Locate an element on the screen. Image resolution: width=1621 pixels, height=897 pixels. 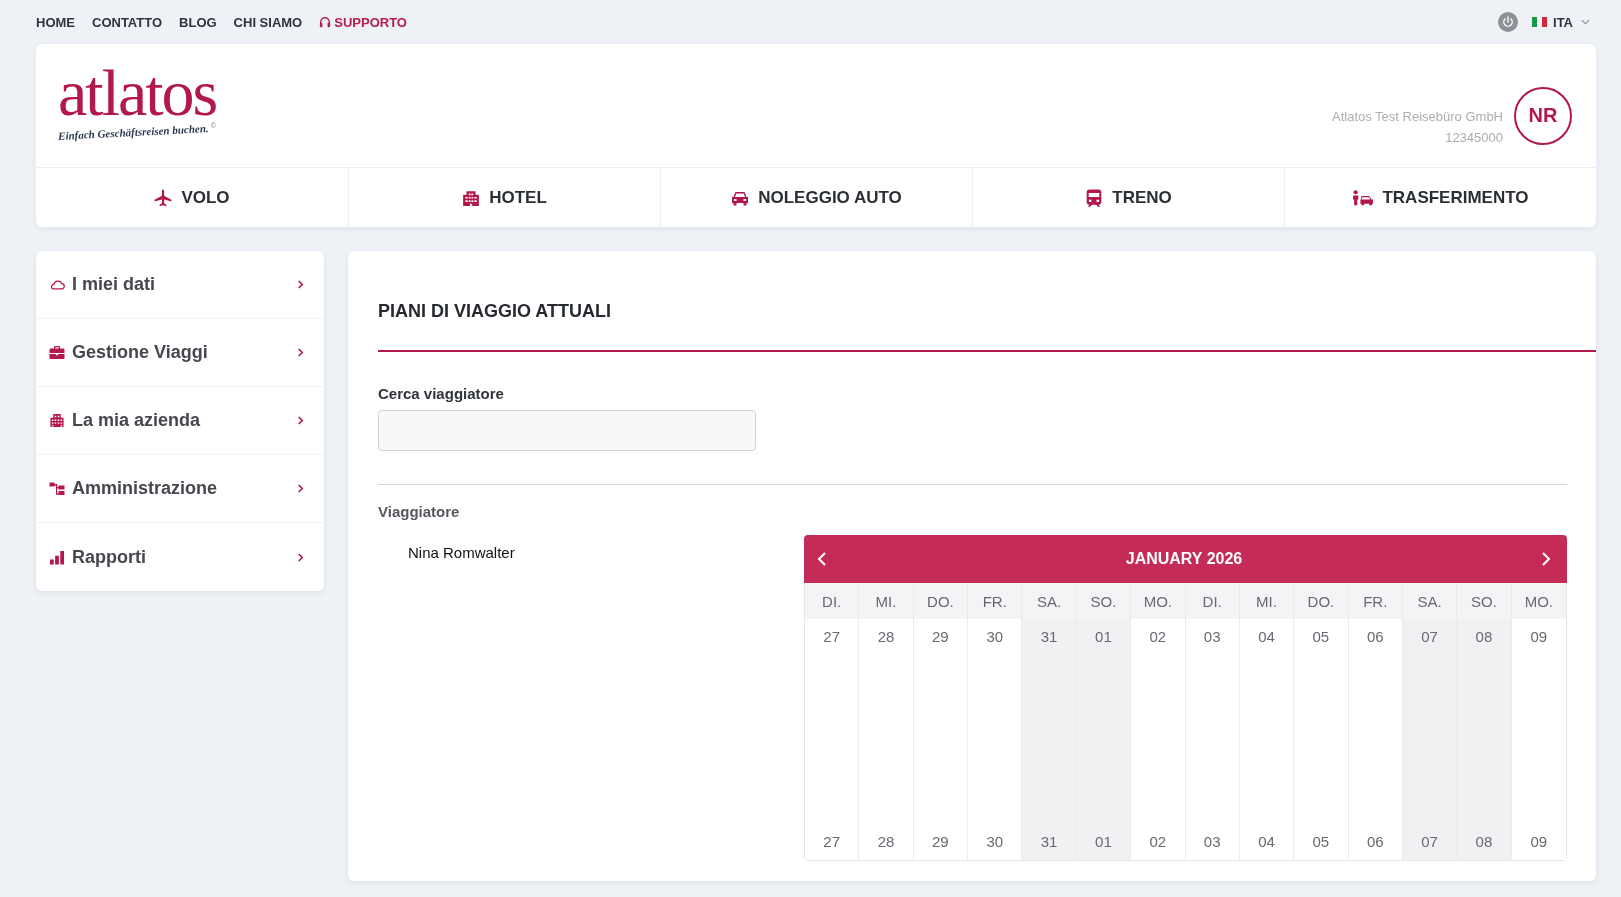
month-title: JANUARY 2026 is located at coordinates (1184, 559).